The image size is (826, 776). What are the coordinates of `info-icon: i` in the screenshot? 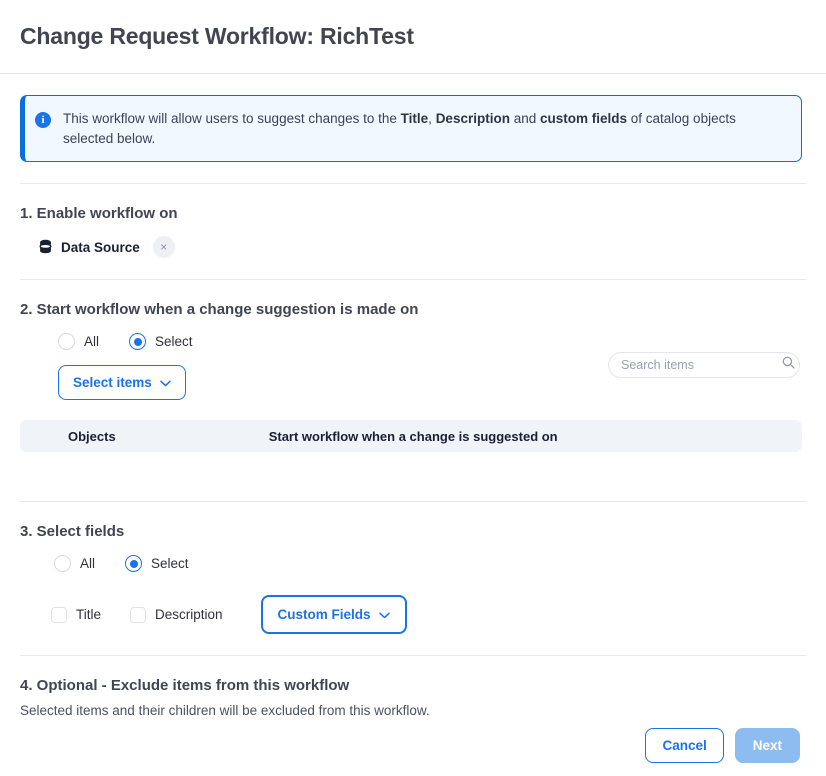 It's located at (43, 120).